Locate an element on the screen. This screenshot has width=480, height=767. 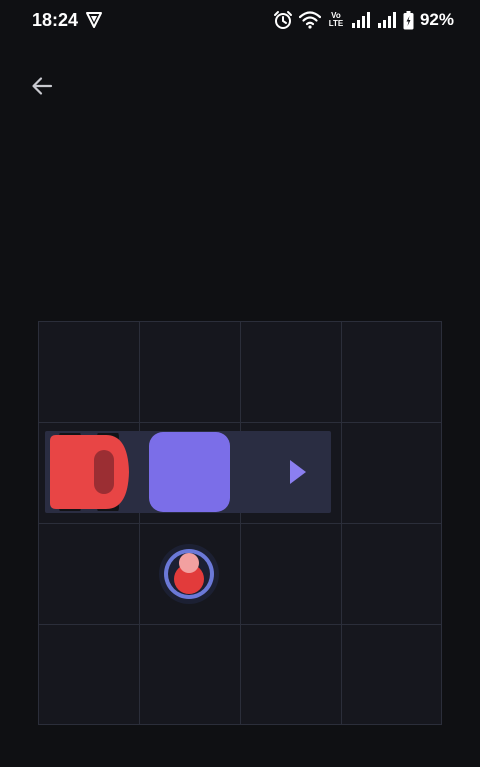
status-time: 18:24 is located at coordinates (55, 20).